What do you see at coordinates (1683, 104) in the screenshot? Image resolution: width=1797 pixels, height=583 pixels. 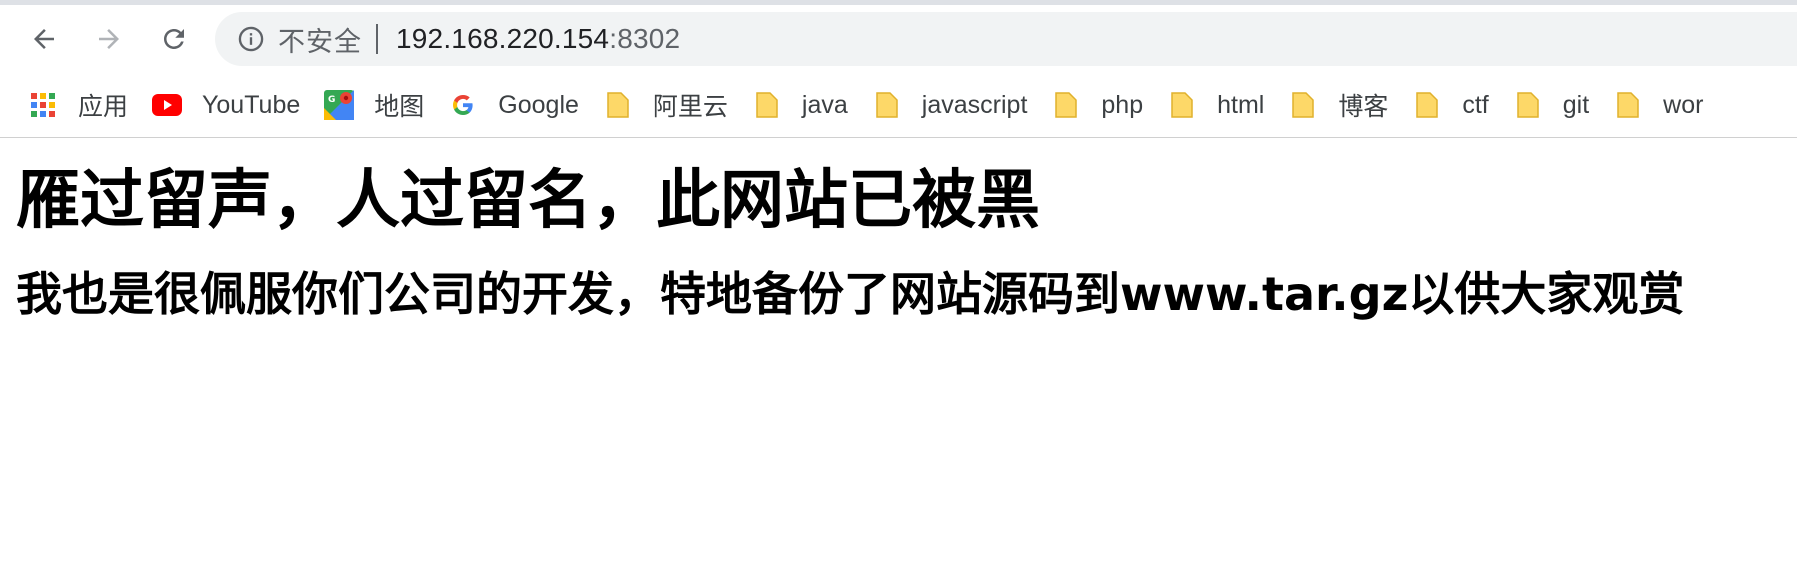 I see `bookmark-label: wor` at bounding box center [1683, 104].